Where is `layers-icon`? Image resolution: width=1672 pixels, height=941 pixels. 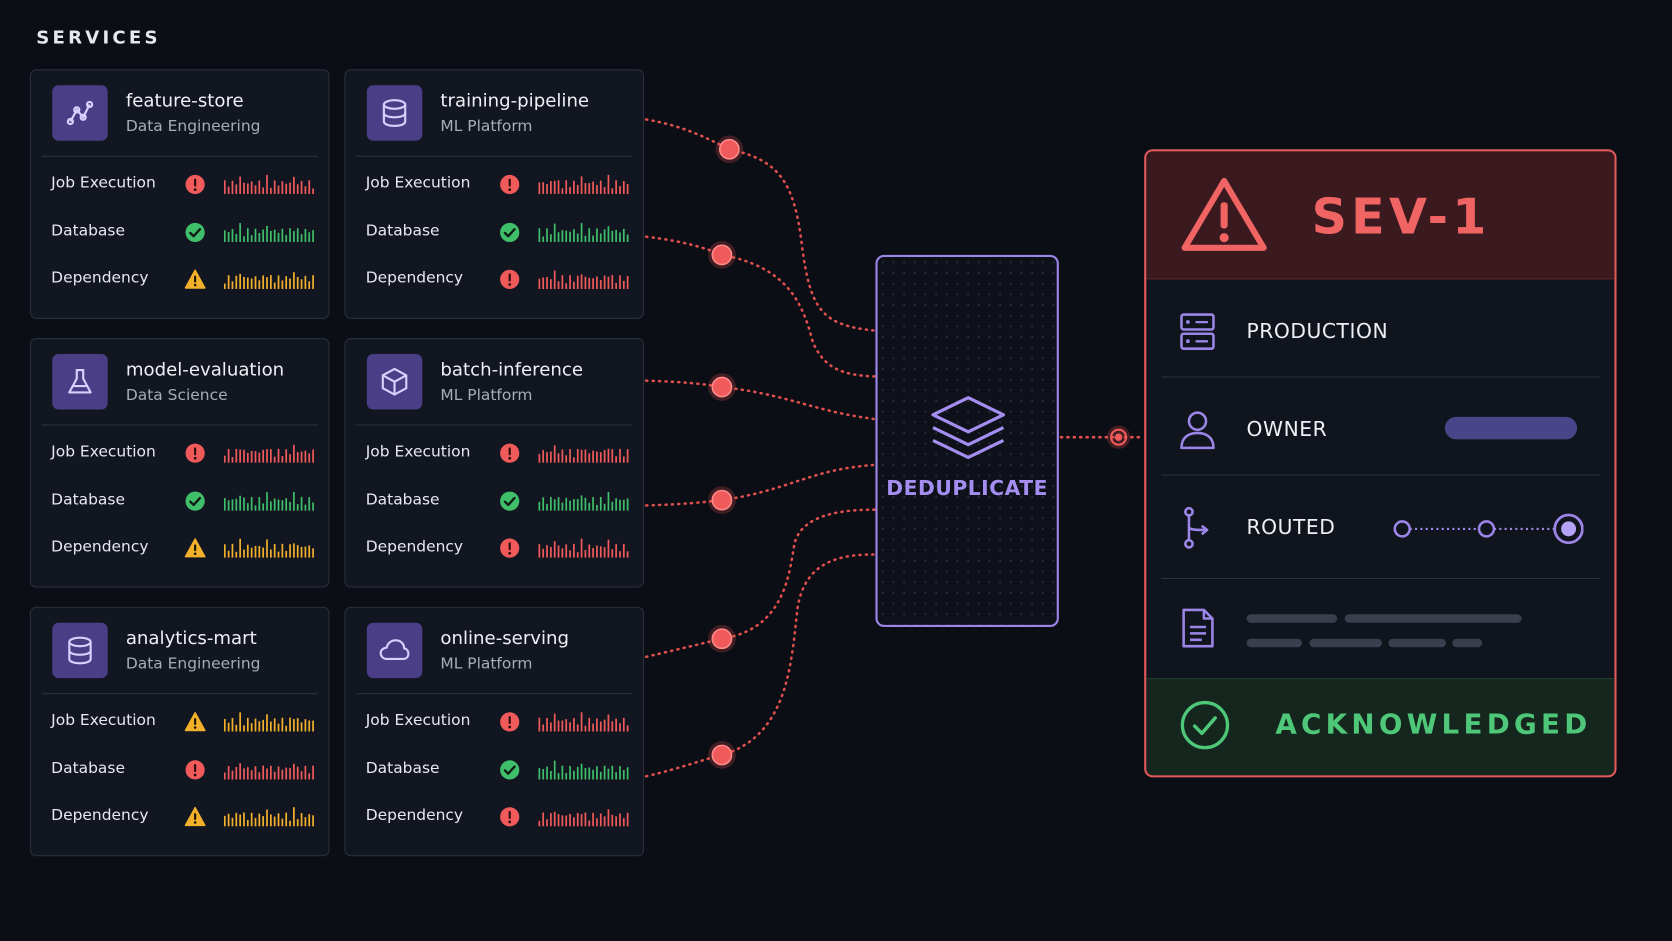 layers-icon is located at coordinates (968, 428).